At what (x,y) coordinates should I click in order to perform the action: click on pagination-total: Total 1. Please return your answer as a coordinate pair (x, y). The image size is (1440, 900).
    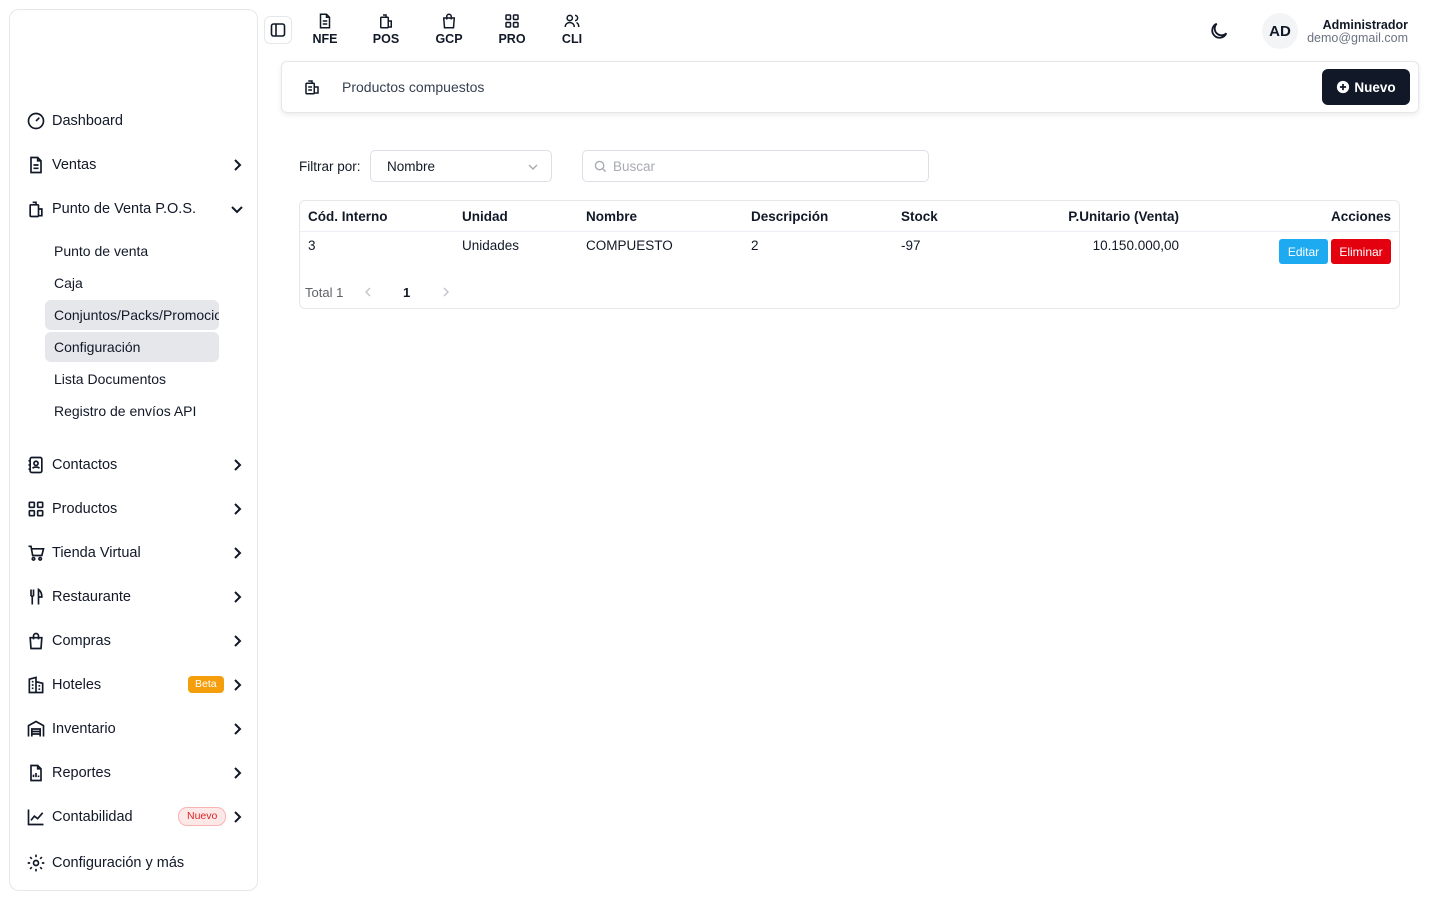
    Looking at the image, I should click on (324, 292).